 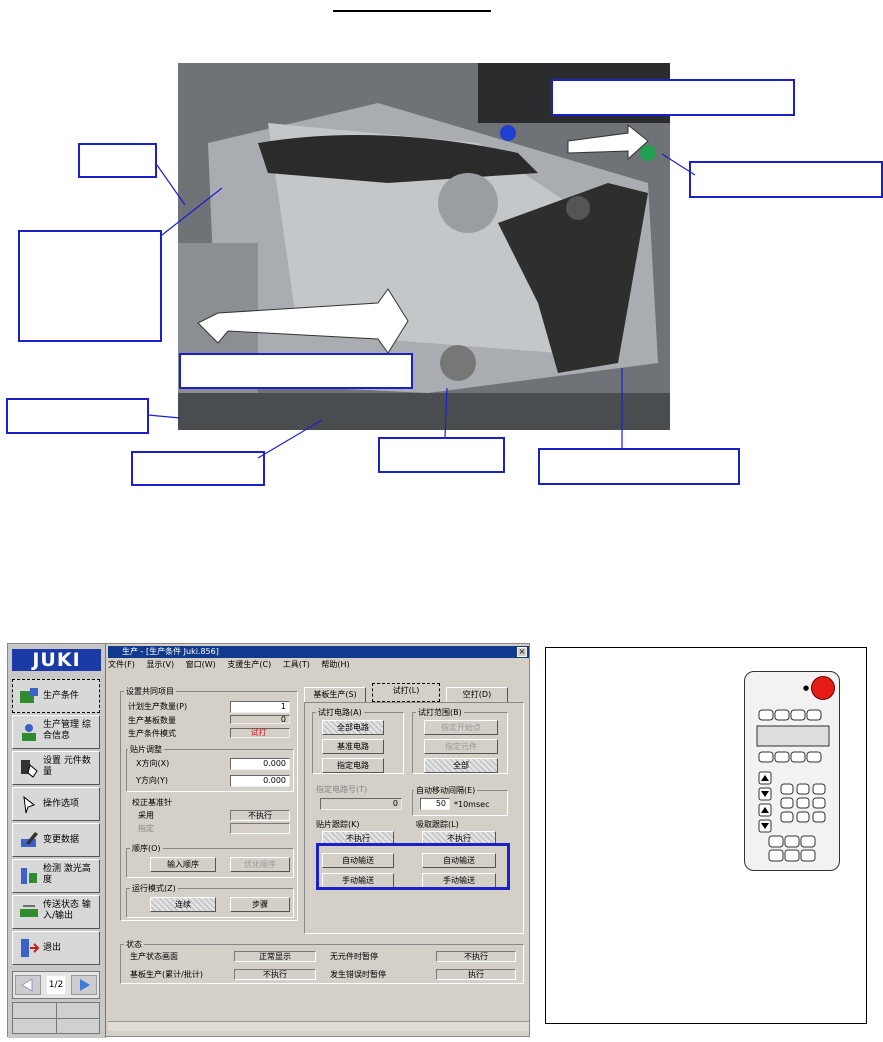 I want to click on x-label: X方向(X), so click(x=153, y=763).